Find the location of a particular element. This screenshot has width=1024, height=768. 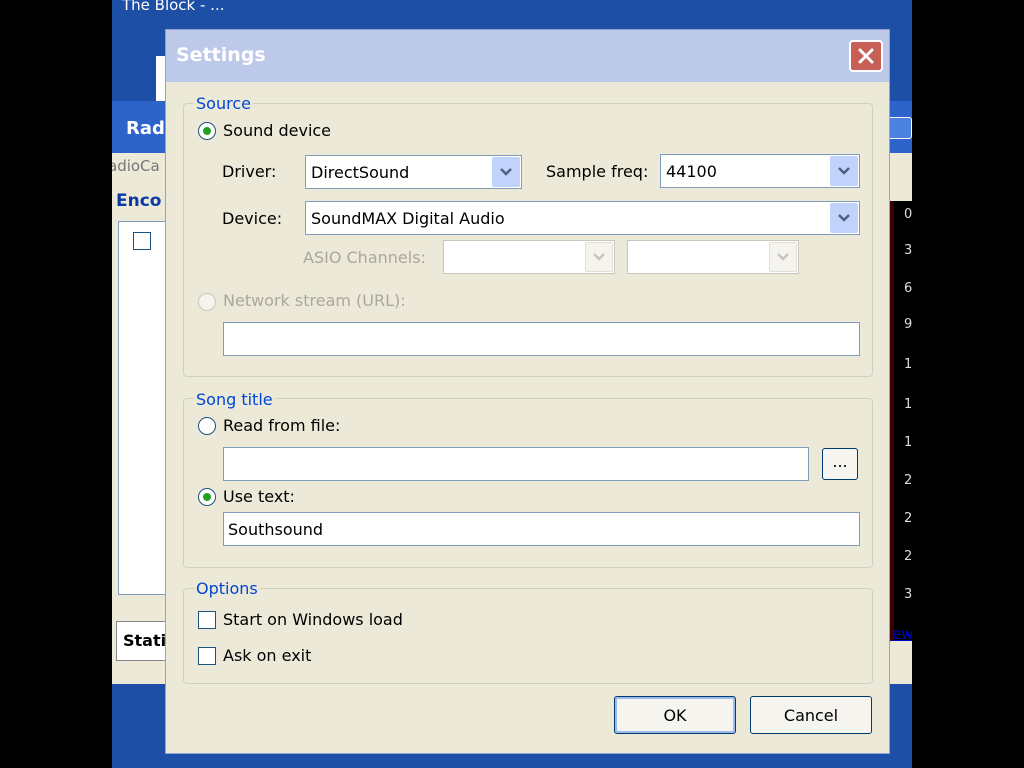

use-text-radio is located at coordinates (207, 497).